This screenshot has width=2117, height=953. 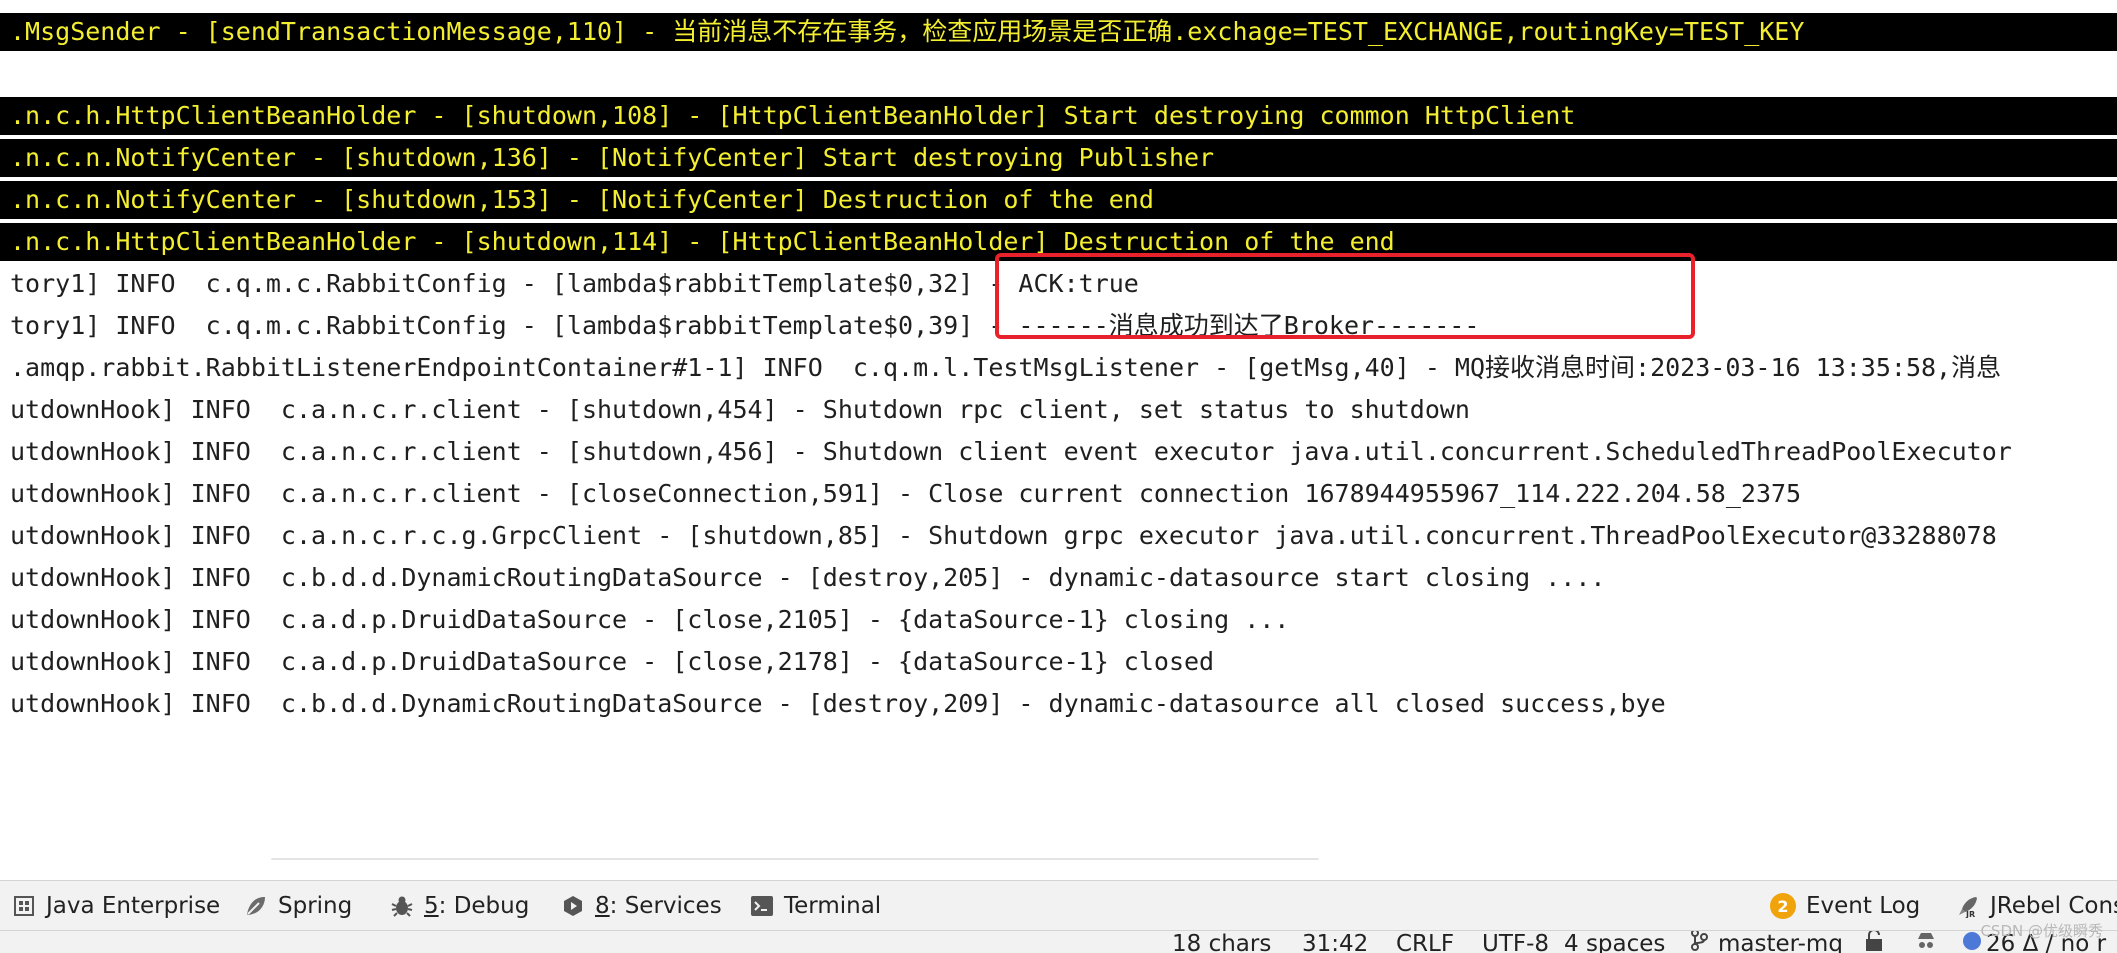 What do you see at coordinates (665, 906) in the screenshot?
I see `tool-window-label-text: : Services` at bounding box center [665, 906].